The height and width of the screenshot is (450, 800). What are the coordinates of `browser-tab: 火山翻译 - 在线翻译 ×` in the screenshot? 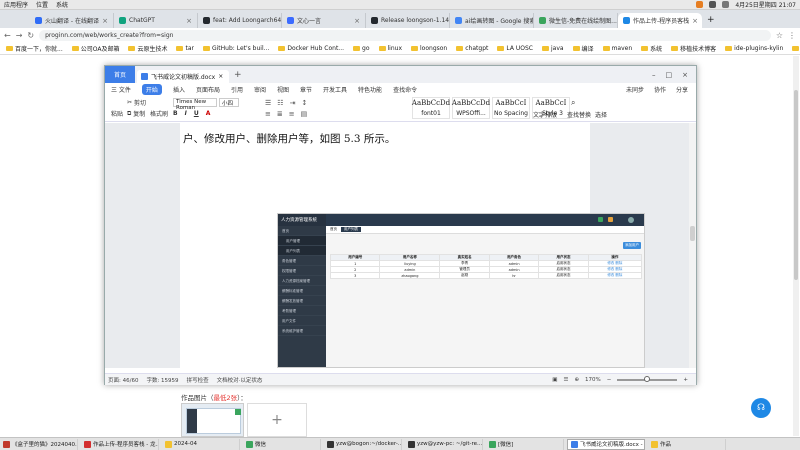 It's located at (72, 20).